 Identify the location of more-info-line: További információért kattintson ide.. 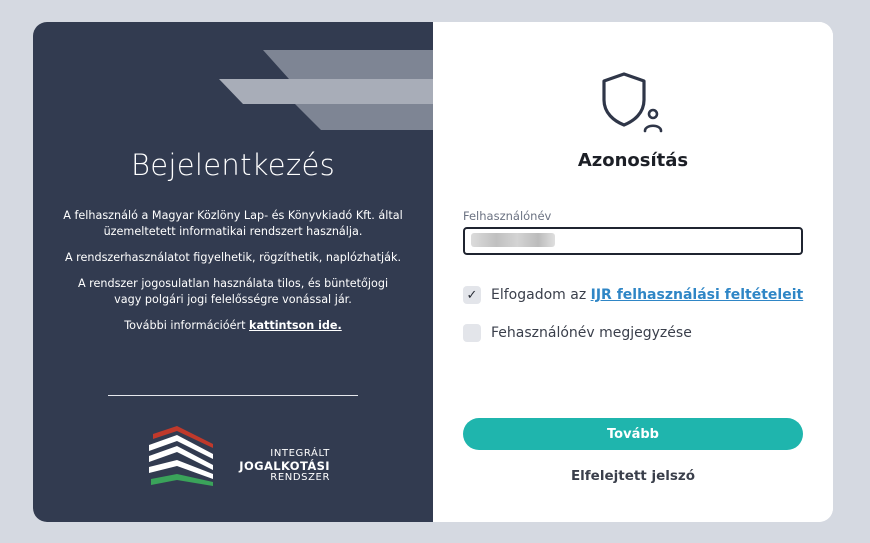
(233, 326).